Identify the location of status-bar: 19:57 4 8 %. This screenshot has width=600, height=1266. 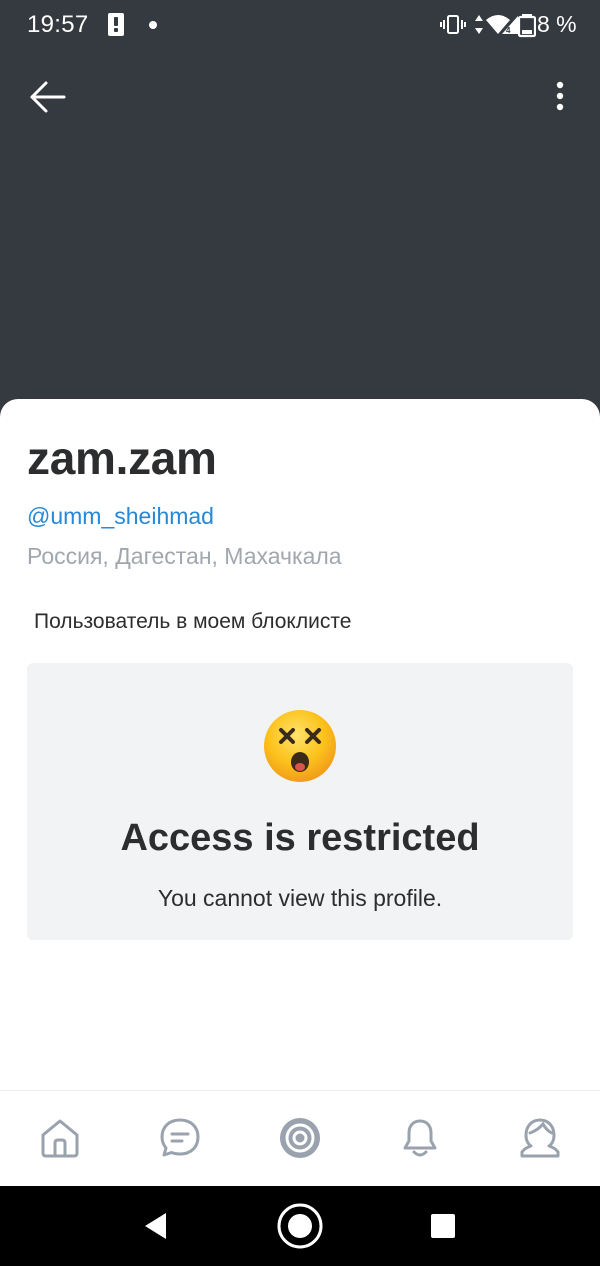
(300, 26).